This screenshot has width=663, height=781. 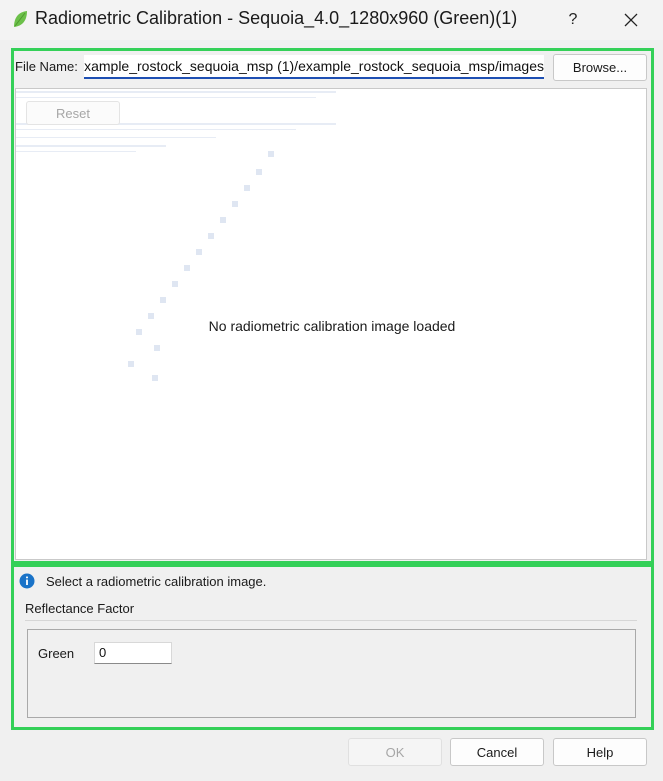 I want to click on ok-button: OK, so click(x=395, y=752).